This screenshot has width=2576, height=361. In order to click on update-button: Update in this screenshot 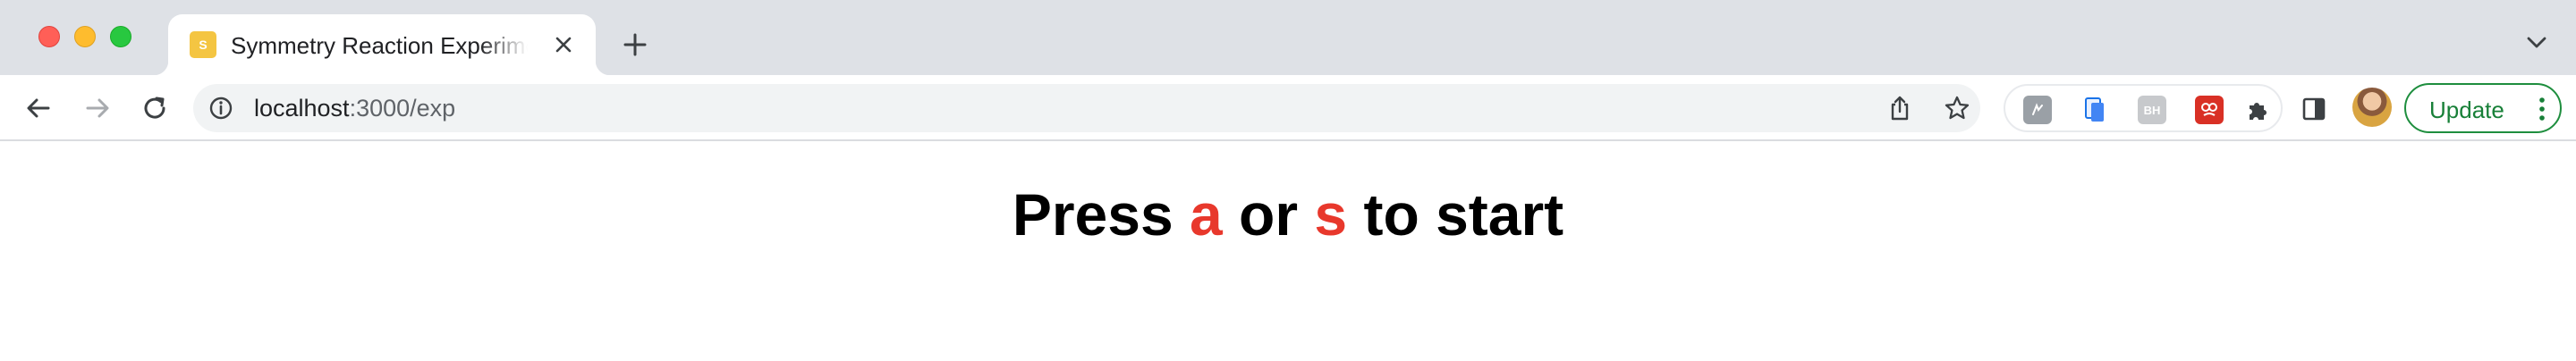, I will do `click(2483, 108)`.